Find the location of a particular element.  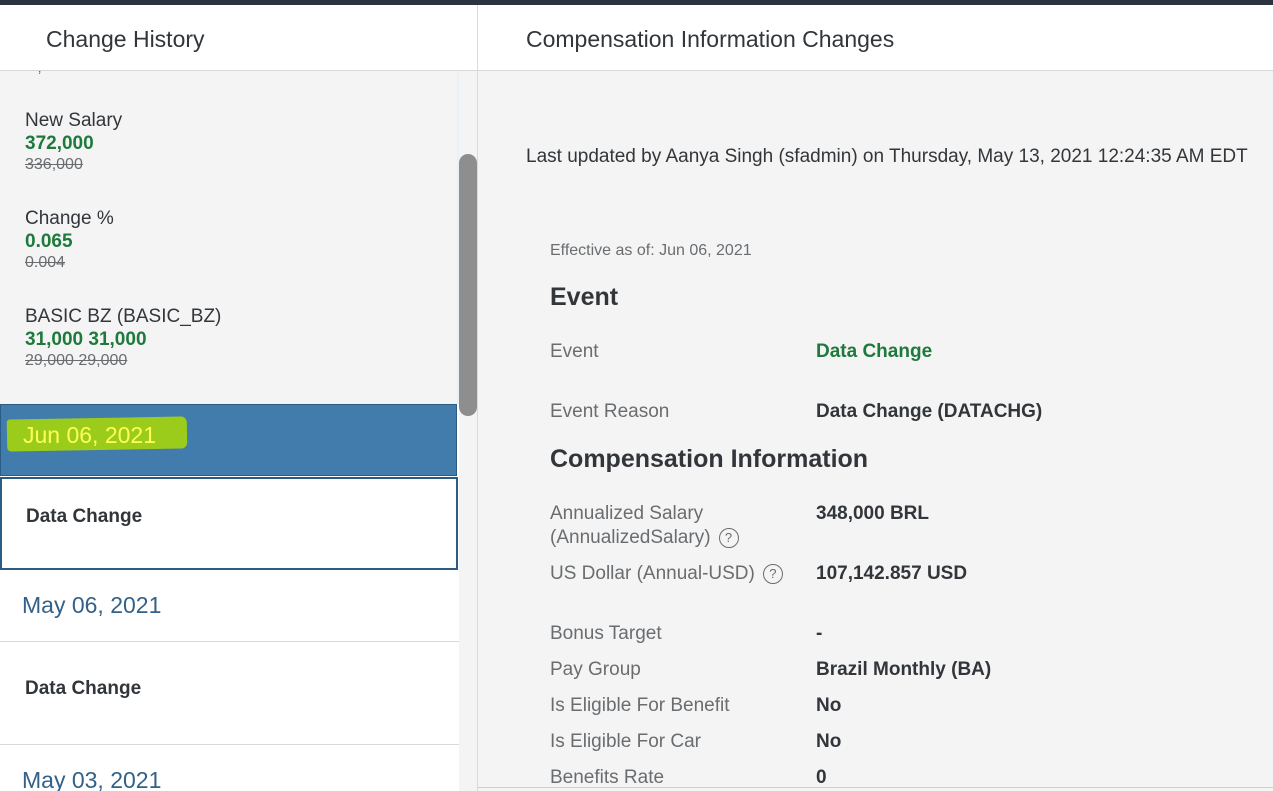

row-label-eligible-benefit: Is Eligible For Benefit is located at coordinates (640, 705).